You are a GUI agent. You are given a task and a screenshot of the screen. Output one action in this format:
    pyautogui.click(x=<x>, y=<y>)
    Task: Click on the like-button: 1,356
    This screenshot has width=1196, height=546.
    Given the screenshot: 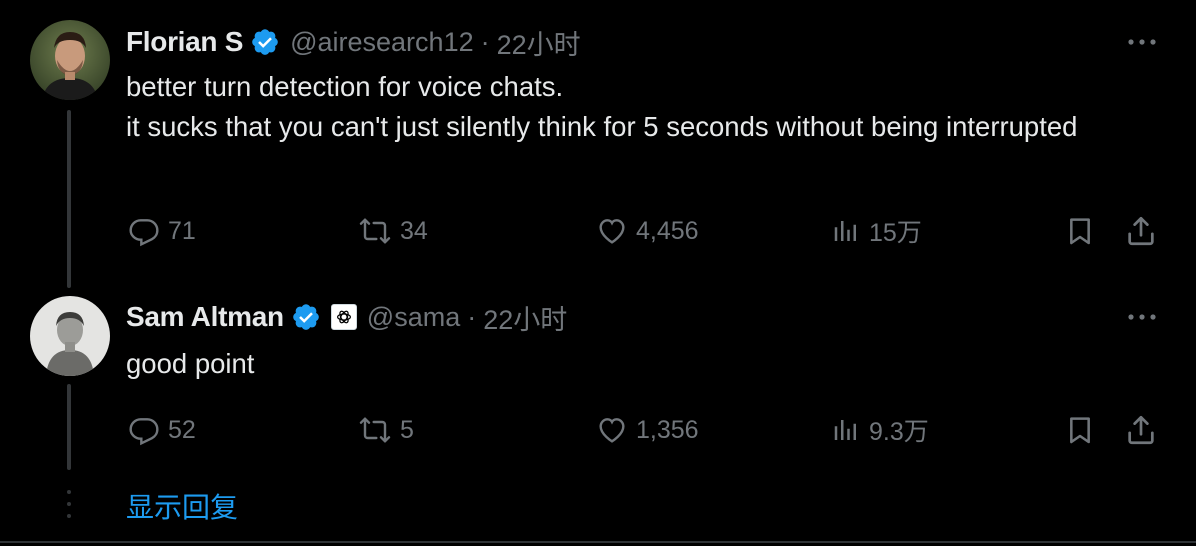 What is the action you would take?
    pyautogui.click(x=647, y=430)
    